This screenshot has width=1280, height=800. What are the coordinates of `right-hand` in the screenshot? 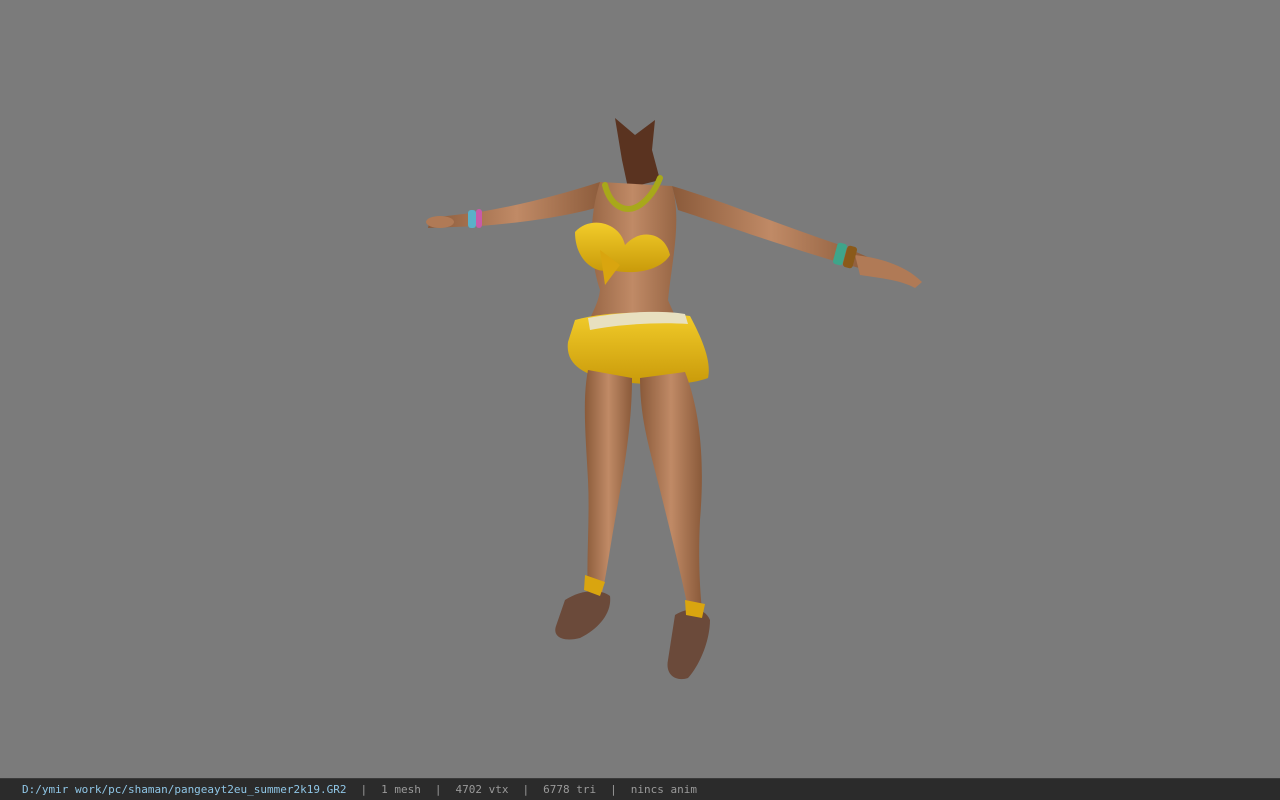 It's located at (888, 271).